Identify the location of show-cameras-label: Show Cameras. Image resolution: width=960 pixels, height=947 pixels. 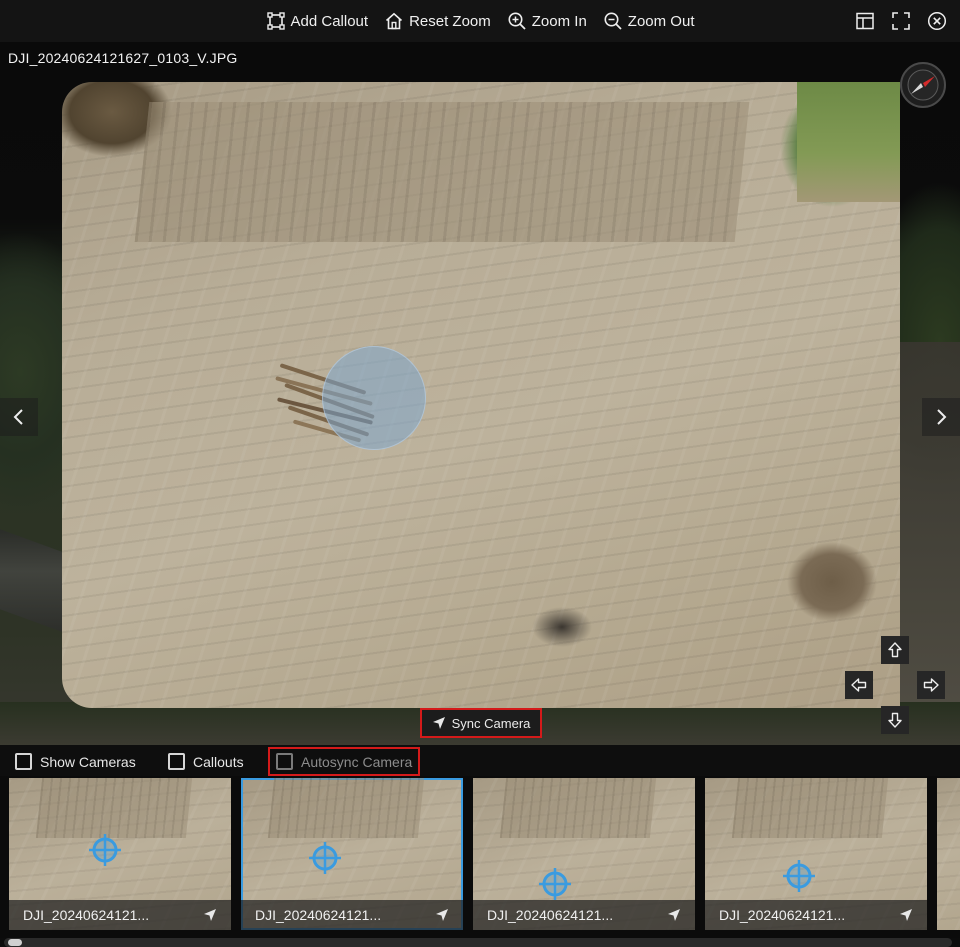
(88, 761).